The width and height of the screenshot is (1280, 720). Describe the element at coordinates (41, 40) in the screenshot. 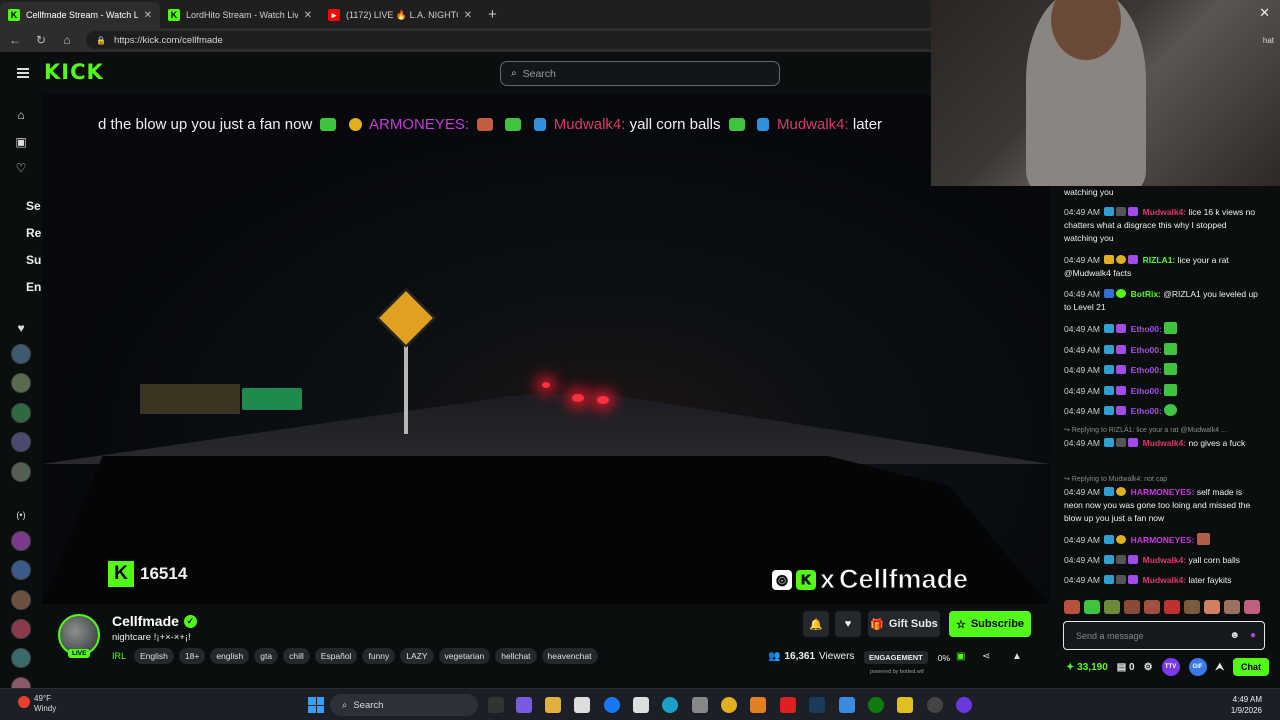

I see `reload-icon: ↻` at that location.